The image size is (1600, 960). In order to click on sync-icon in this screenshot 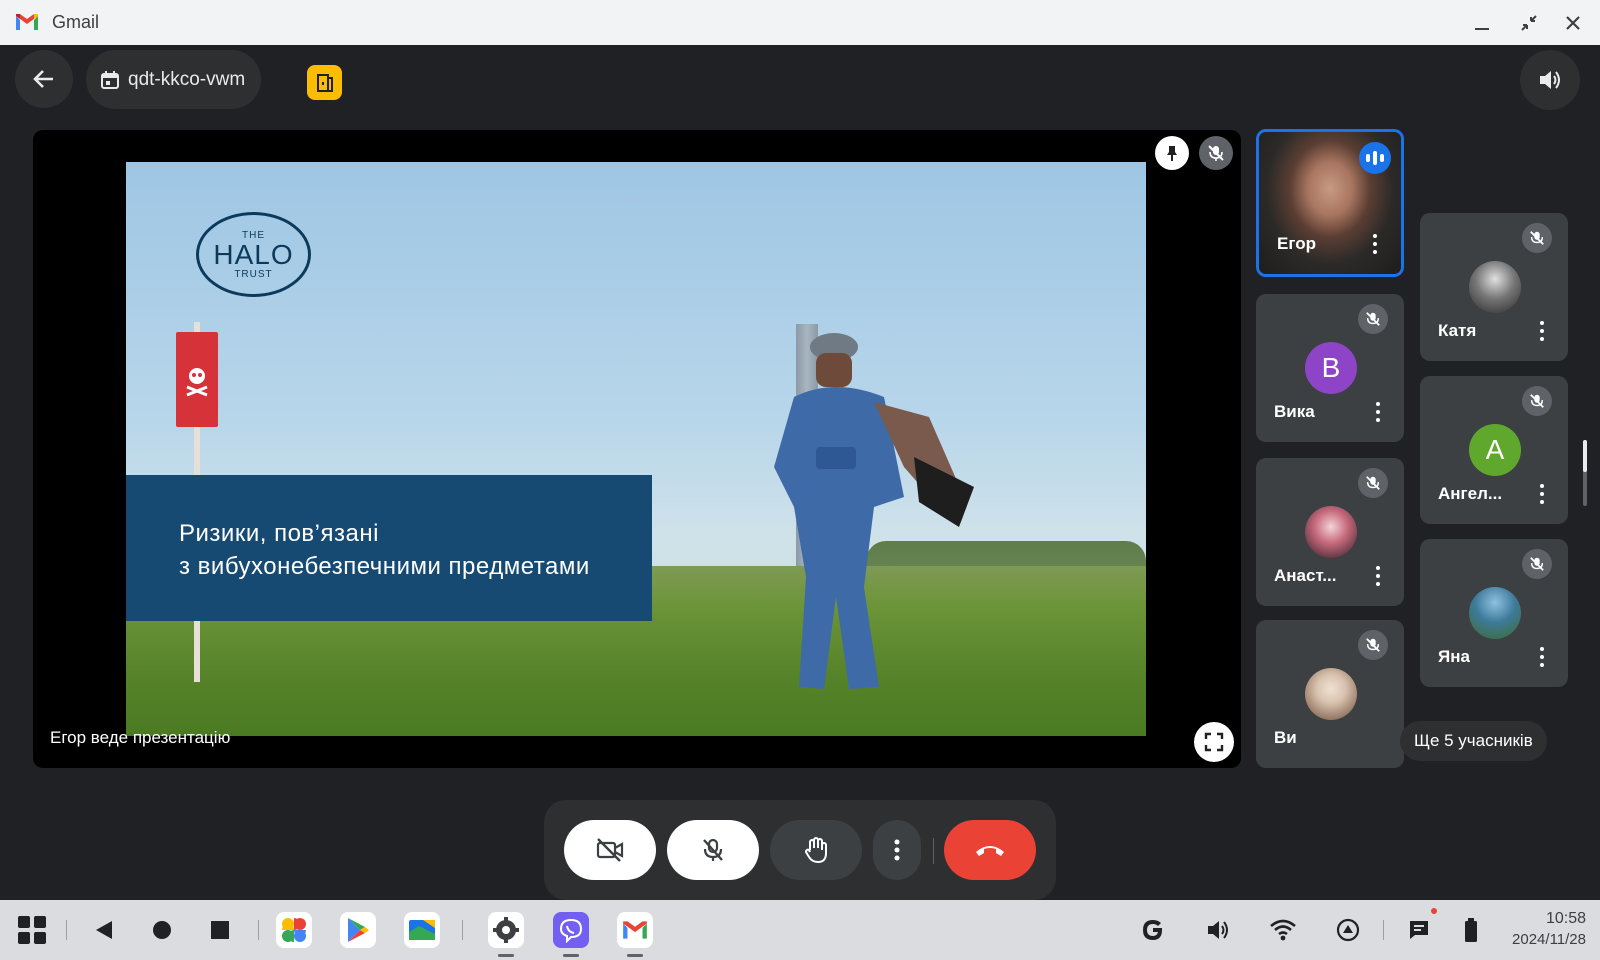, I will do `click(1348, 930)`.